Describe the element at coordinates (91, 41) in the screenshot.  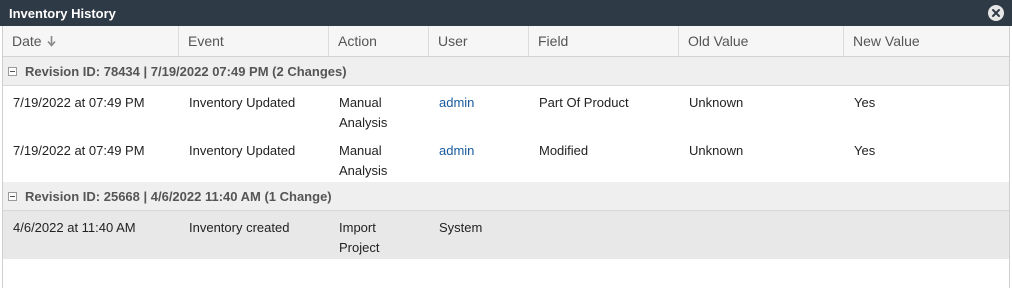
I see `column-header-date: Date` at that location.